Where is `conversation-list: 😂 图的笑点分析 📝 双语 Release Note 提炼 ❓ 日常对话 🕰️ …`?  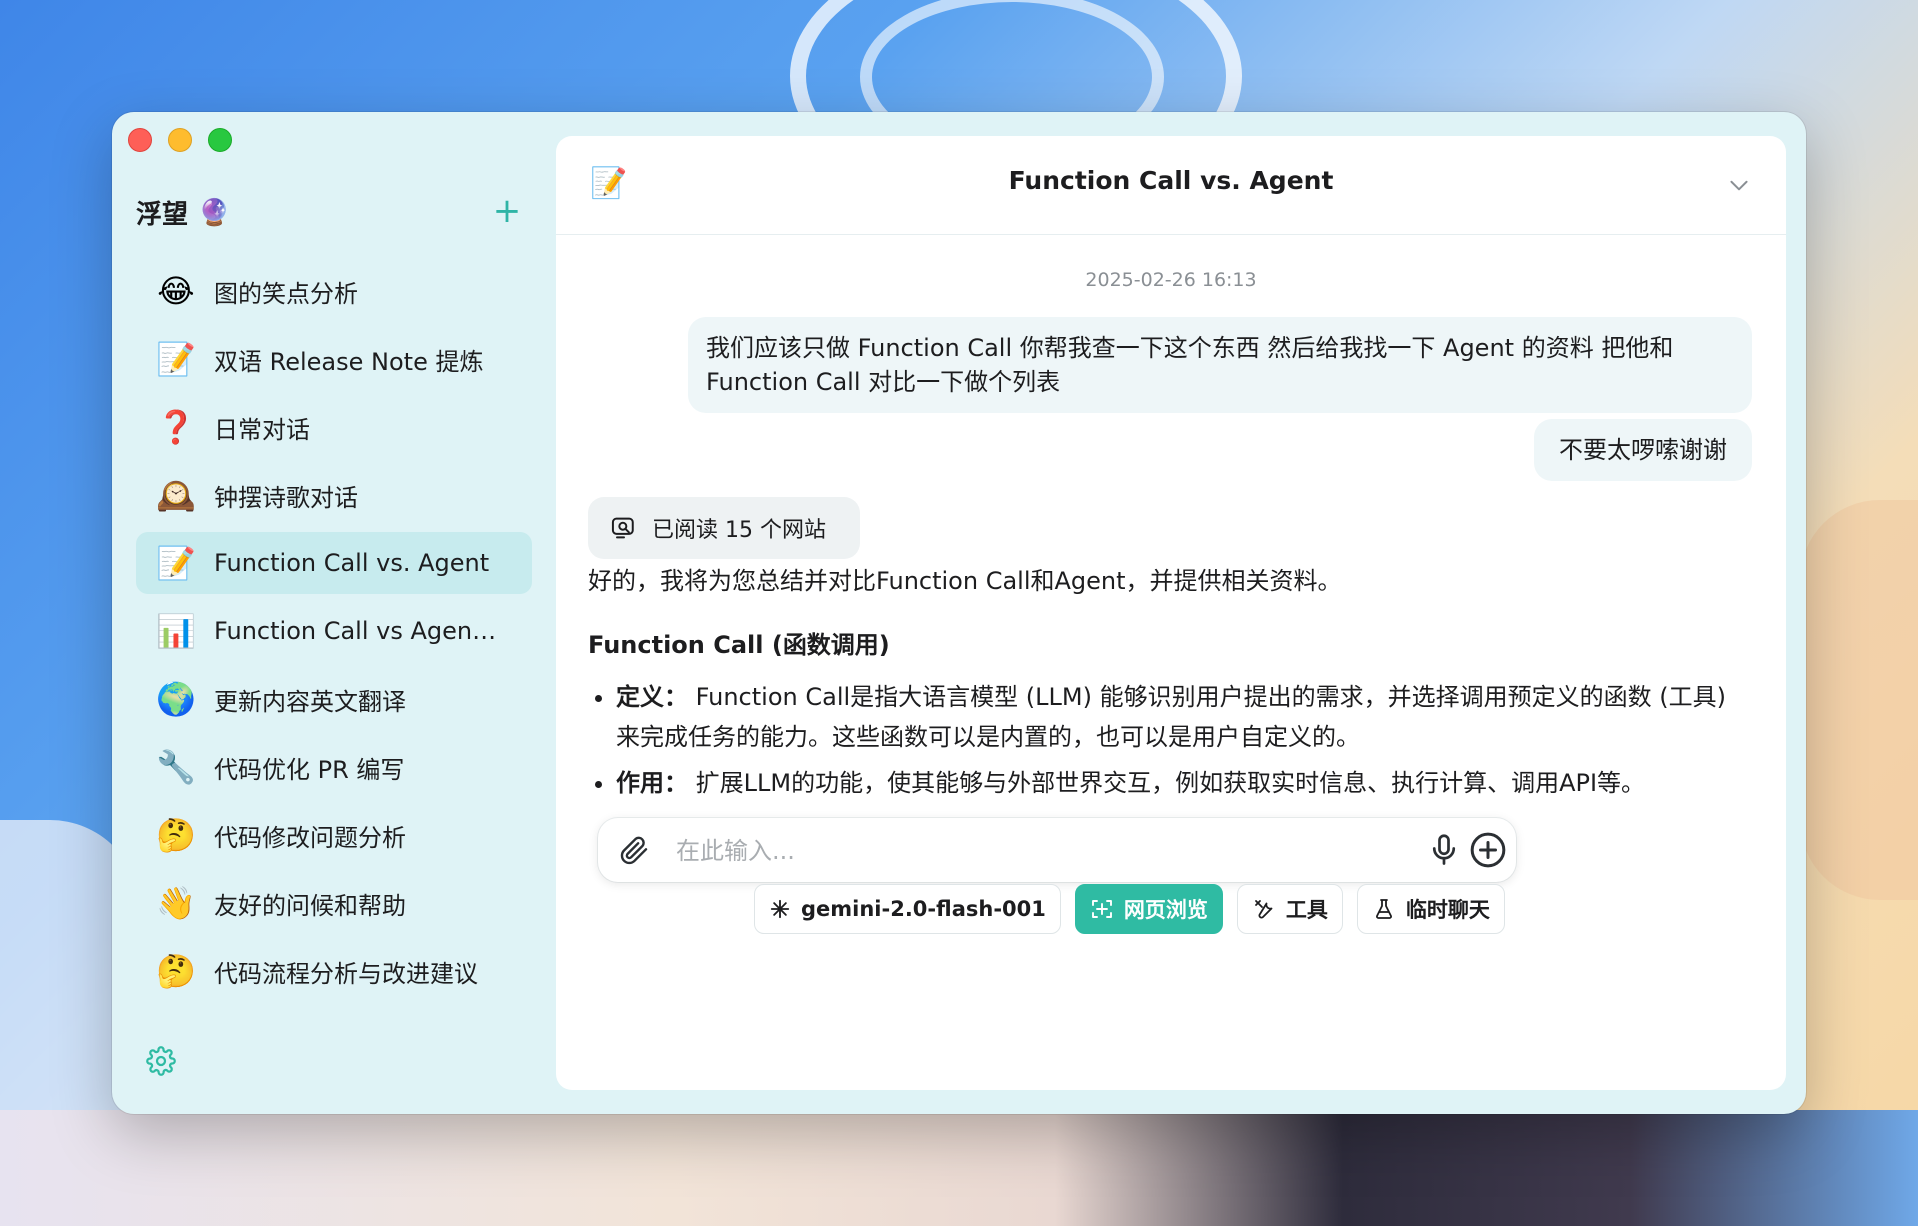
conversation-list: 😂 图的笑点分析 📝 双语 Release Note 提炼 ❓ 日常对话 🕰️ … is located at coordinates (334, 634).